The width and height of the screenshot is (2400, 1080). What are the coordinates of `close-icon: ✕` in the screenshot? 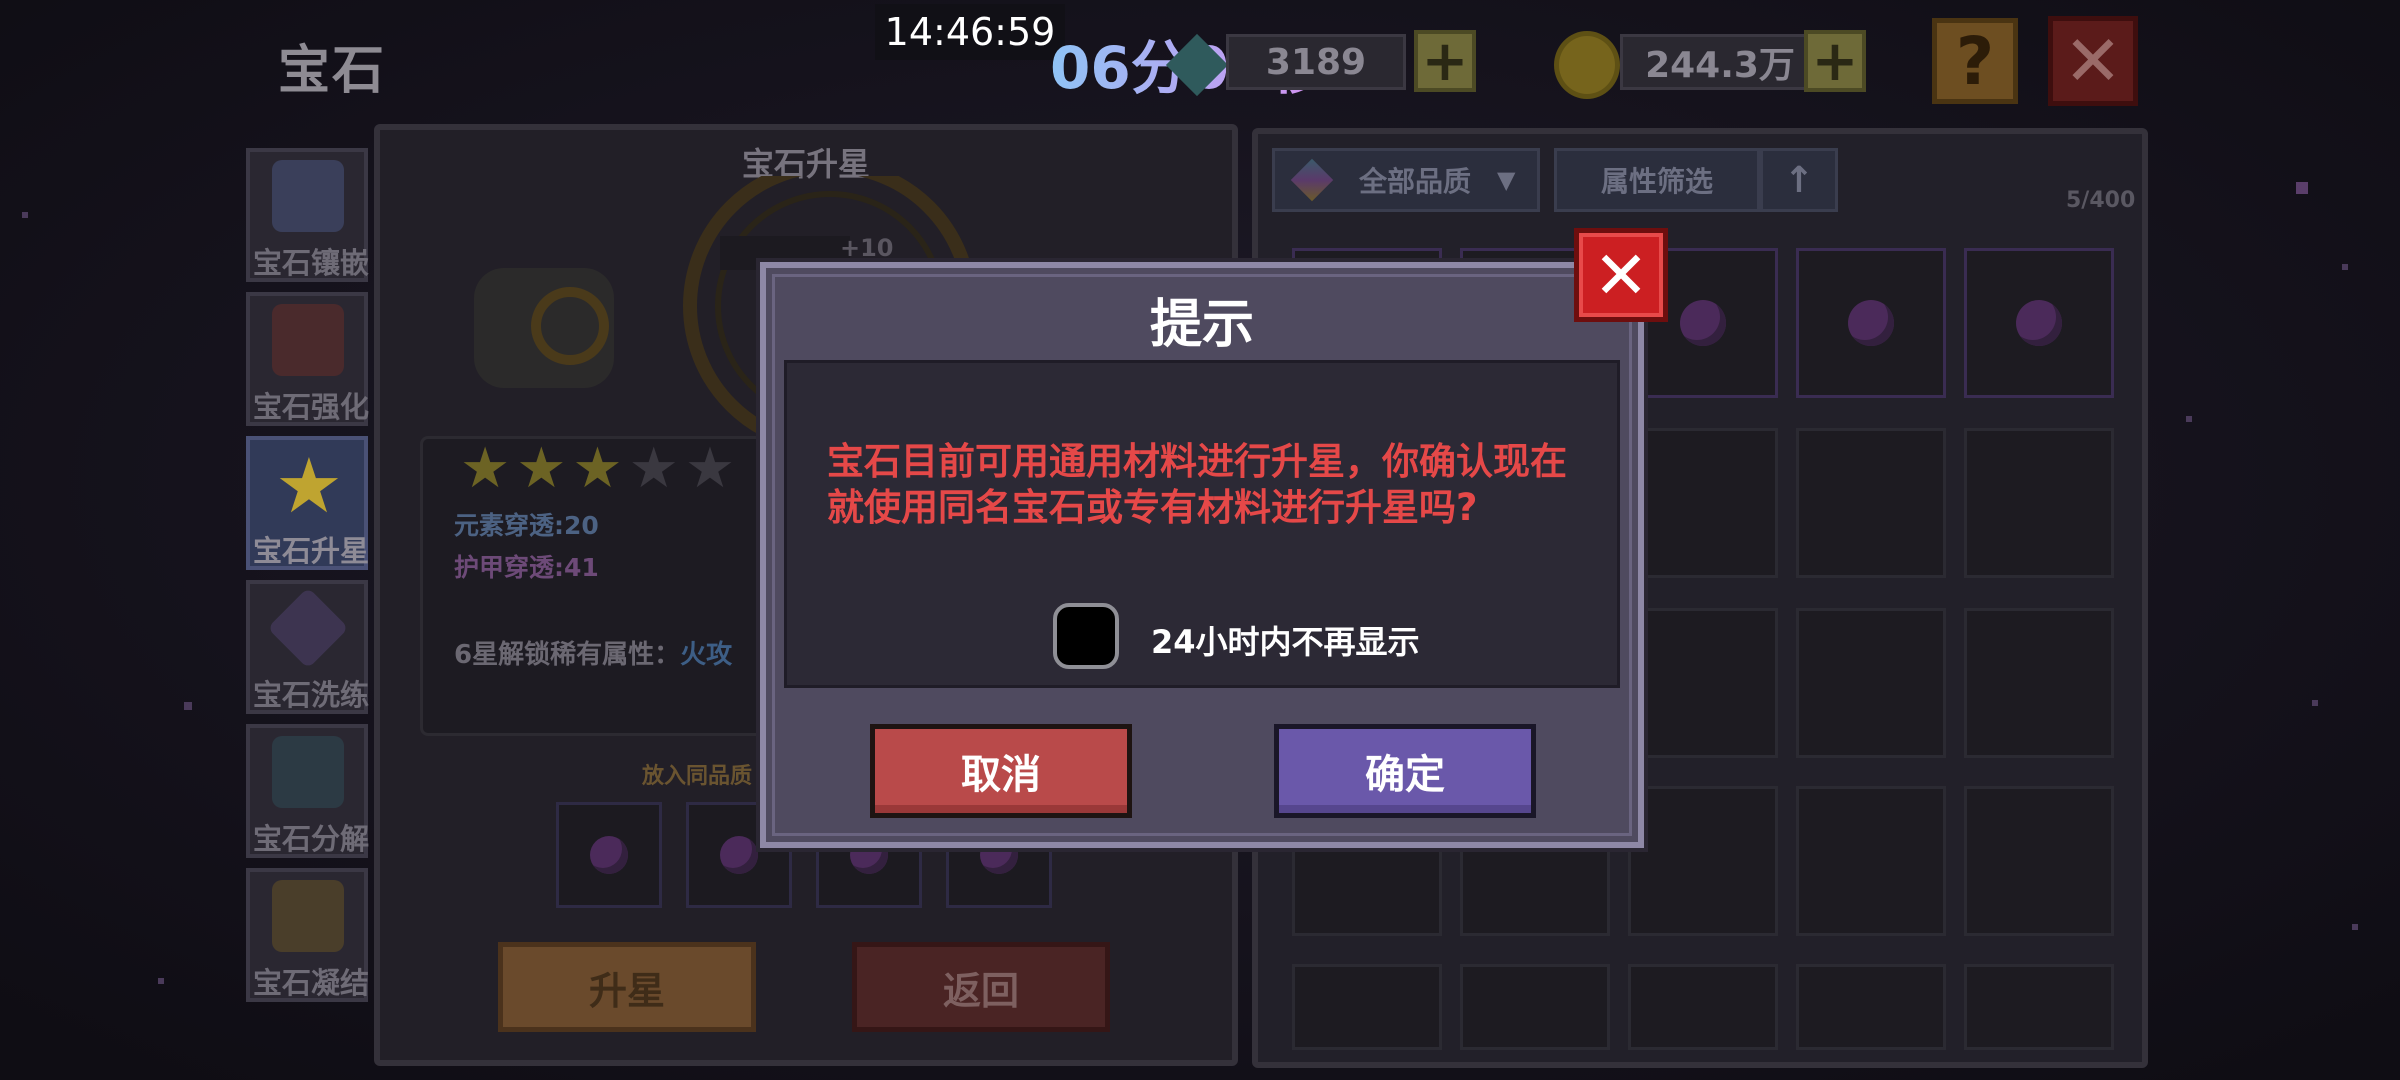 It's located at (1621, 275).